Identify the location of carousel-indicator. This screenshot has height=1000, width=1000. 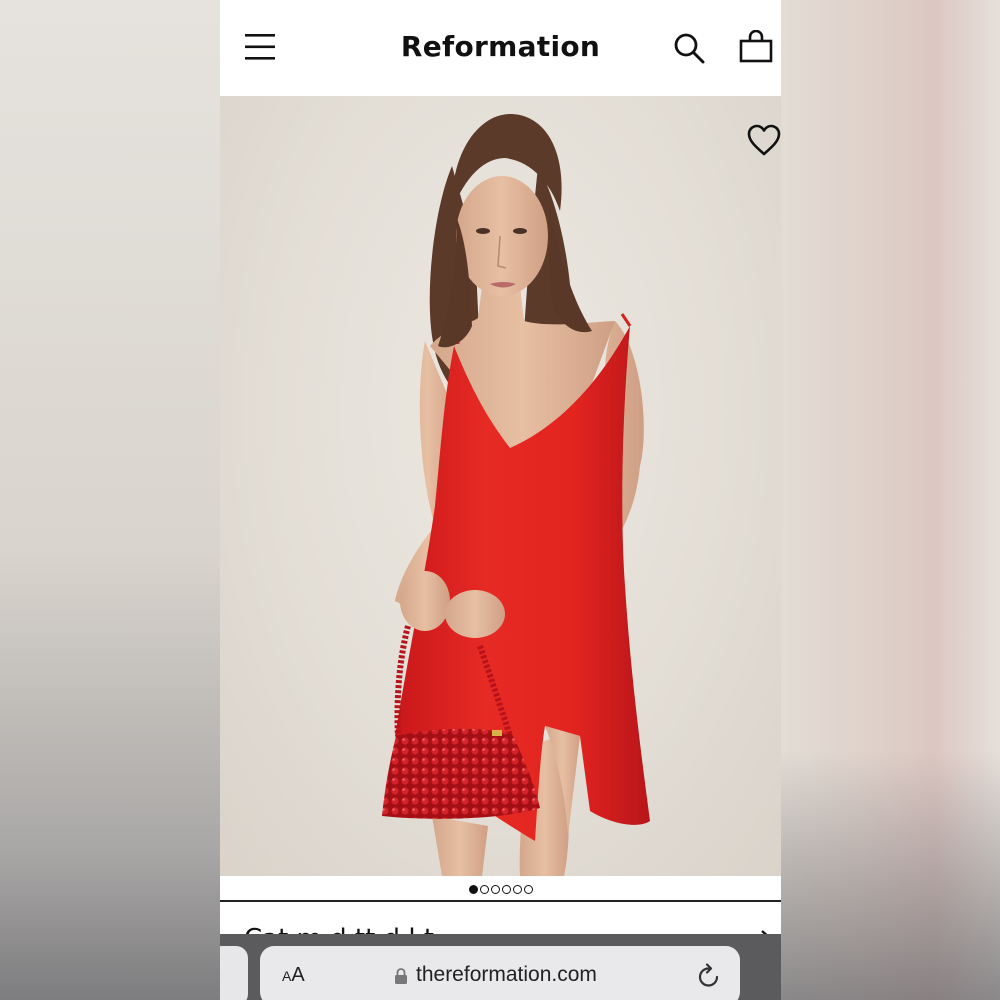
(500, 889).